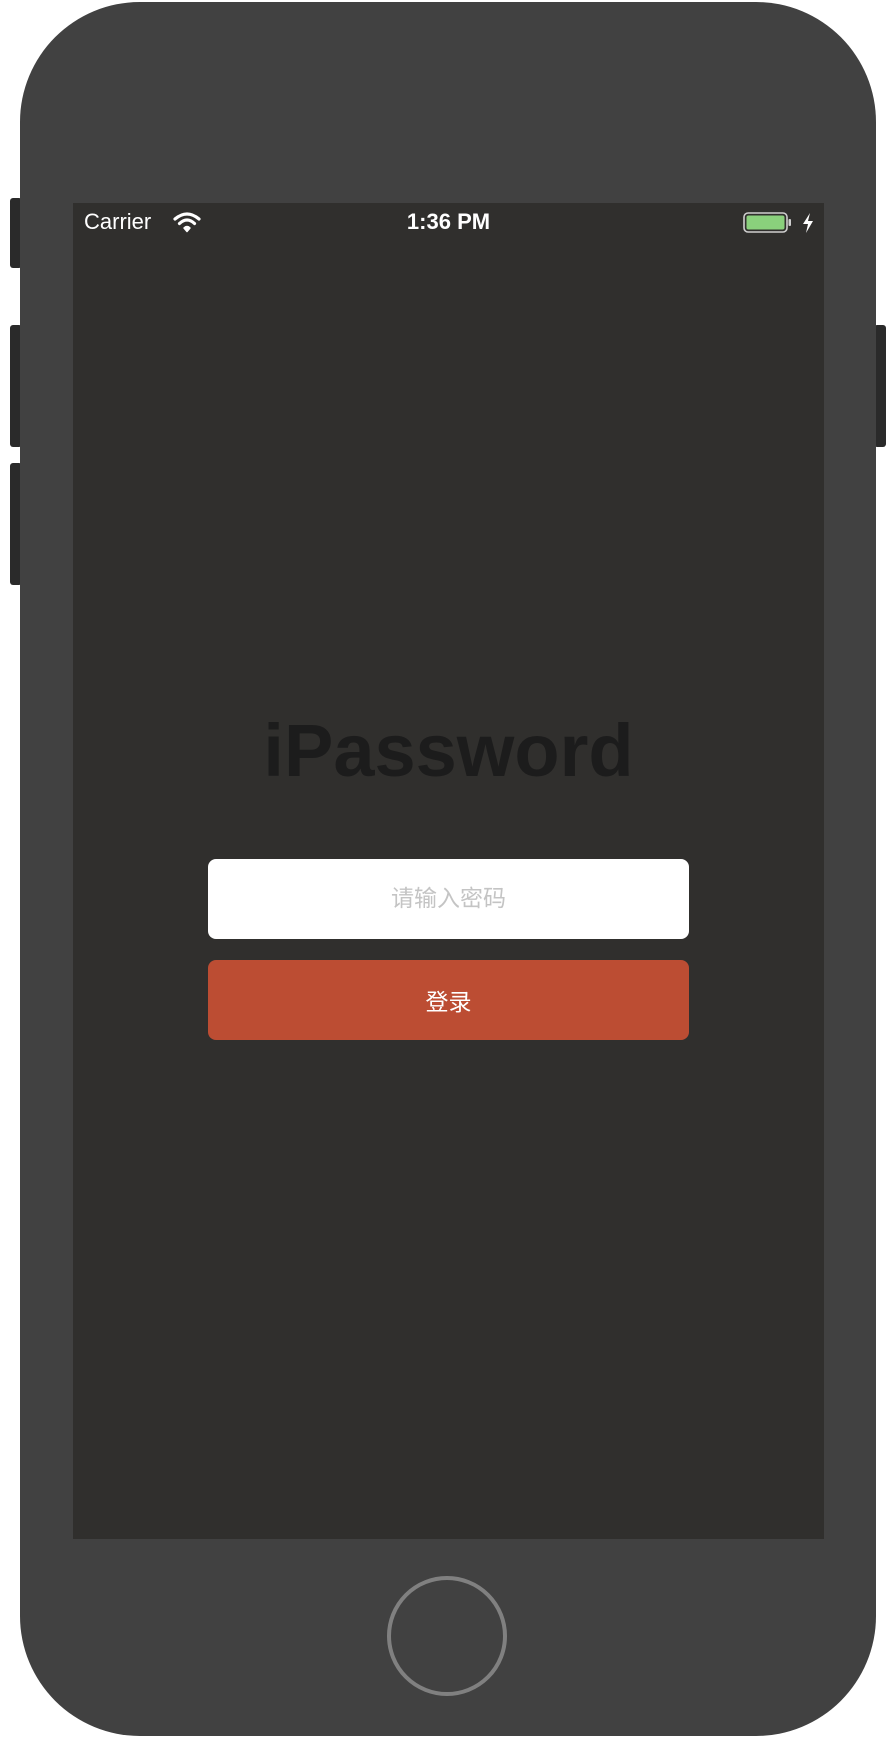 Image resolution: width=894 pixels, height=1738 pixels. Describe the element at coordinates (448, 1000) in the screenshot. I see `login-button: 登录` at that location.